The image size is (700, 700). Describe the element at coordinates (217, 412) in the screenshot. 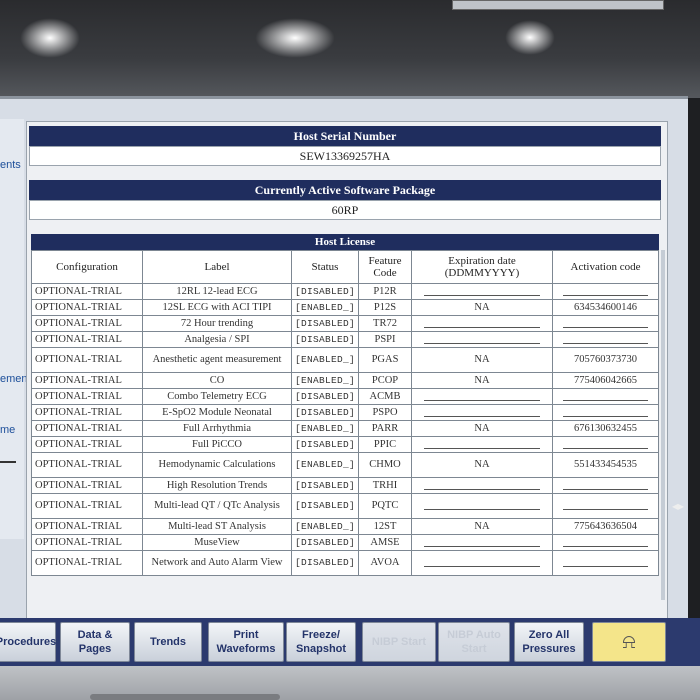

I see `label-cell: E-SpO2 Module Neonatal` at that location.